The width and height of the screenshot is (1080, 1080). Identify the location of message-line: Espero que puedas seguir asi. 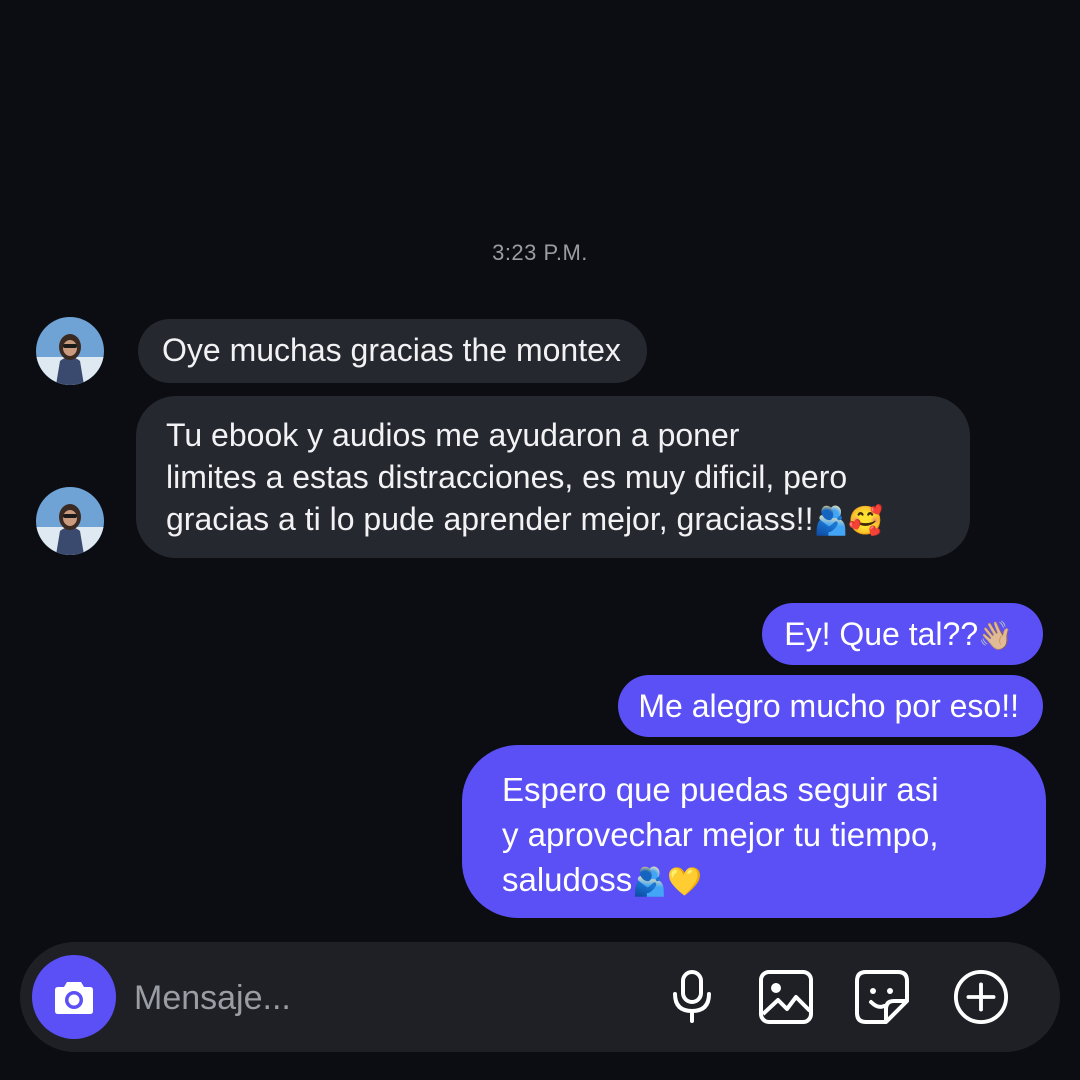
(720, 789).